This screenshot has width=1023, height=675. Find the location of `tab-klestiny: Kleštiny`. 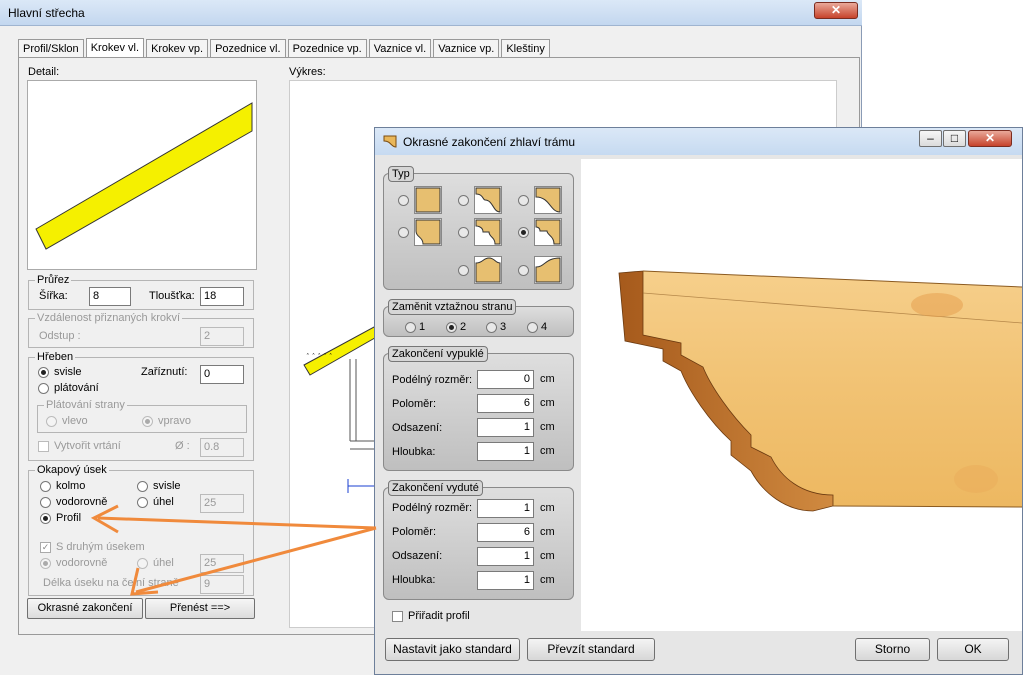

tab-klestiny: Kleštiny is located at coordinates (525, 49).